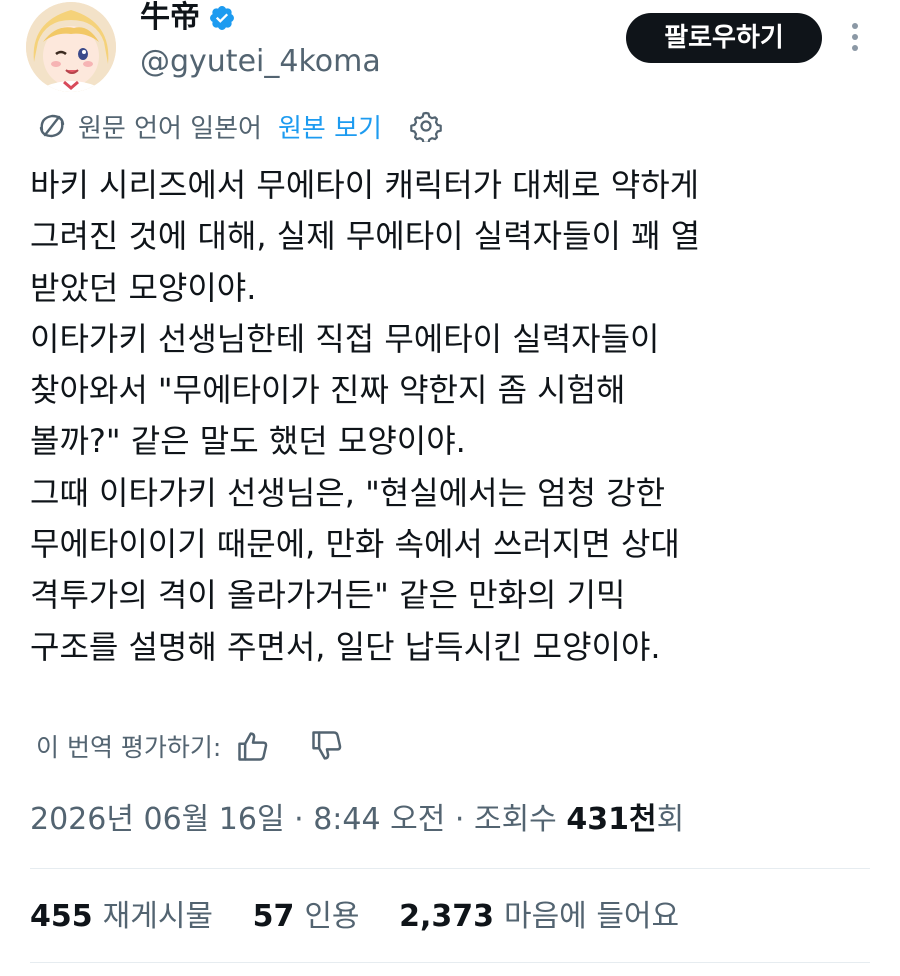 Image resolution: width=900 pixels, height=976 pixels. I want to click on avatar, so click(71, 47).